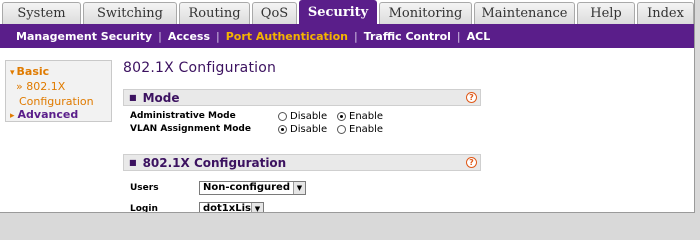 This screenshot has width=700, height=240. Describe the element at coordinates (366, 116) in the screenshot. I see `admin-mode-enable-label: Enable` at that location.